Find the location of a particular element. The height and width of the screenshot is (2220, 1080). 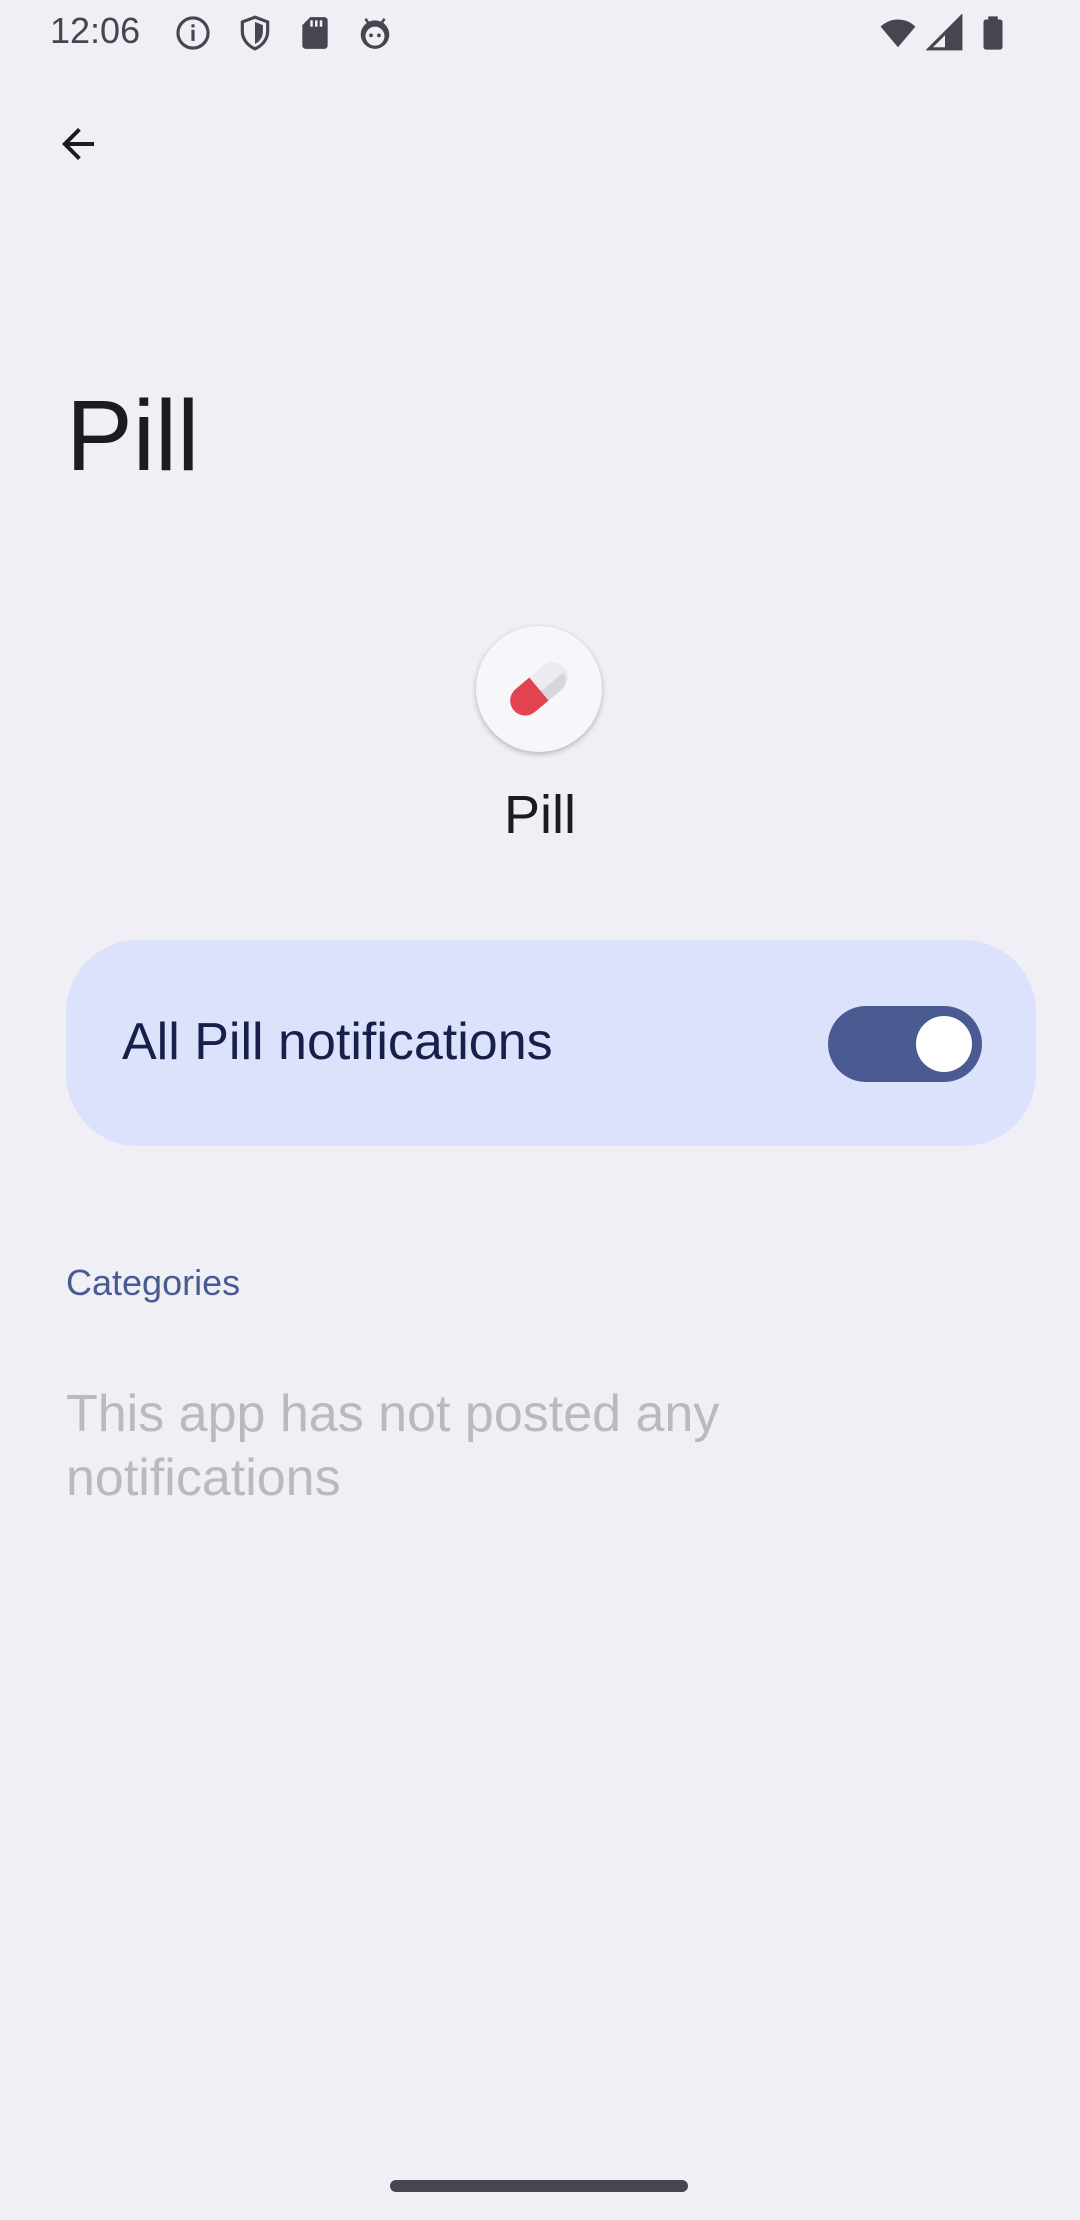

back-button is located at coordinates (78, 144).